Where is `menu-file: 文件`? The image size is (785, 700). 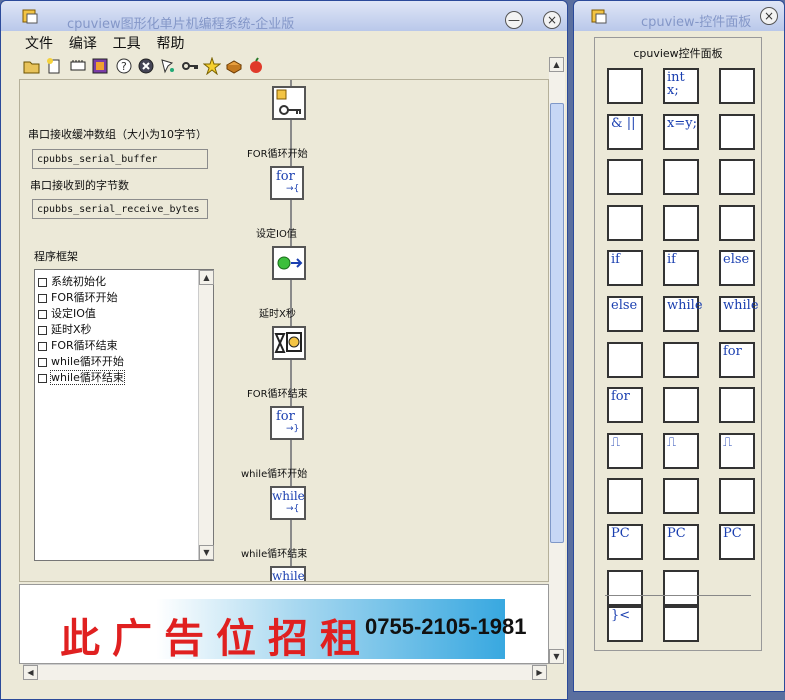 menu-file: 文件 is located at coordinates (39, 42).